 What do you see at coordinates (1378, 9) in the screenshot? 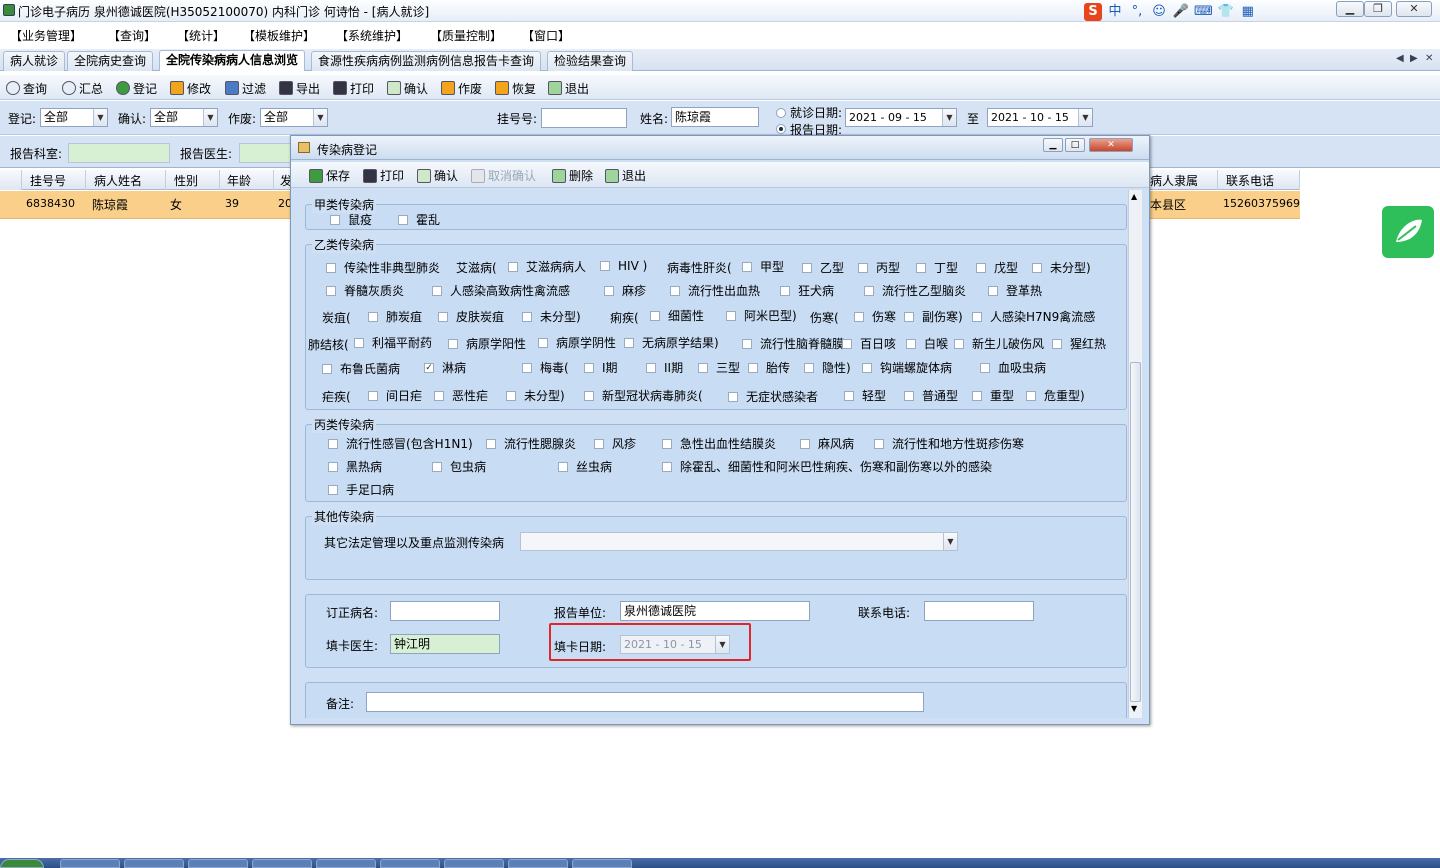
I see `maximize-icon: ❐` at bounding box center [1378, 9].